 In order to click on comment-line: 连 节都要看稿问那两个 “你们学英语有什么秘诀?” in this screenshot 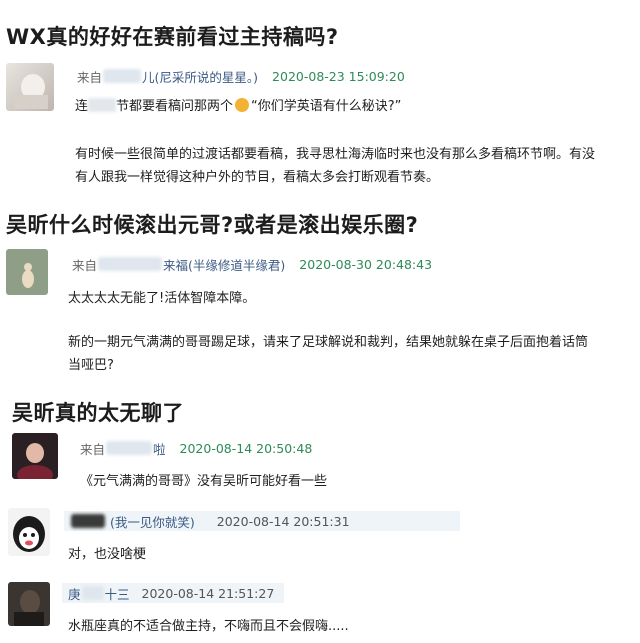, I will do `click(238, 106)`.